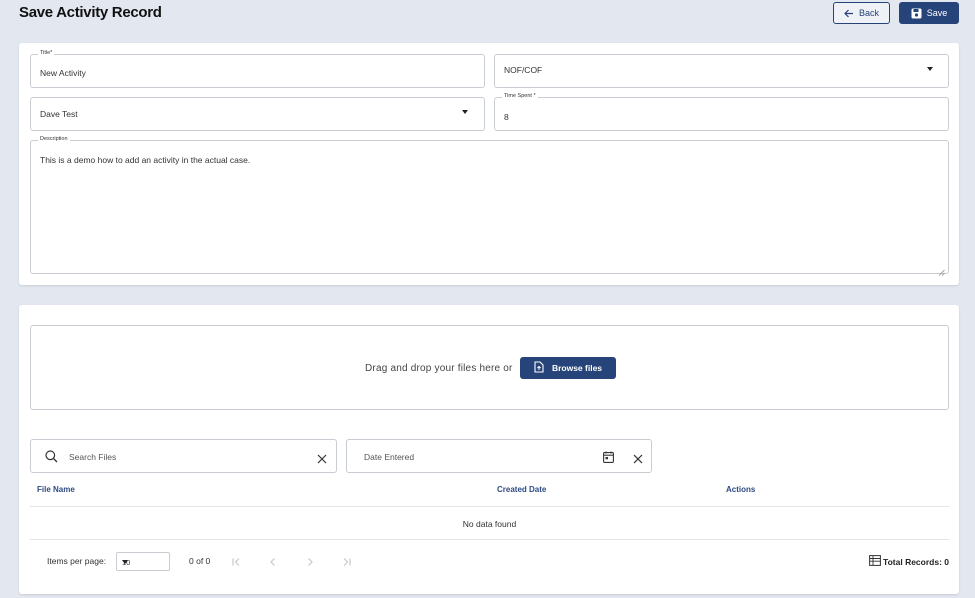 Image resolution: width=975 pixels, height=598 pixels. I want to click on no-data-text: No data found, so click(489, 524).